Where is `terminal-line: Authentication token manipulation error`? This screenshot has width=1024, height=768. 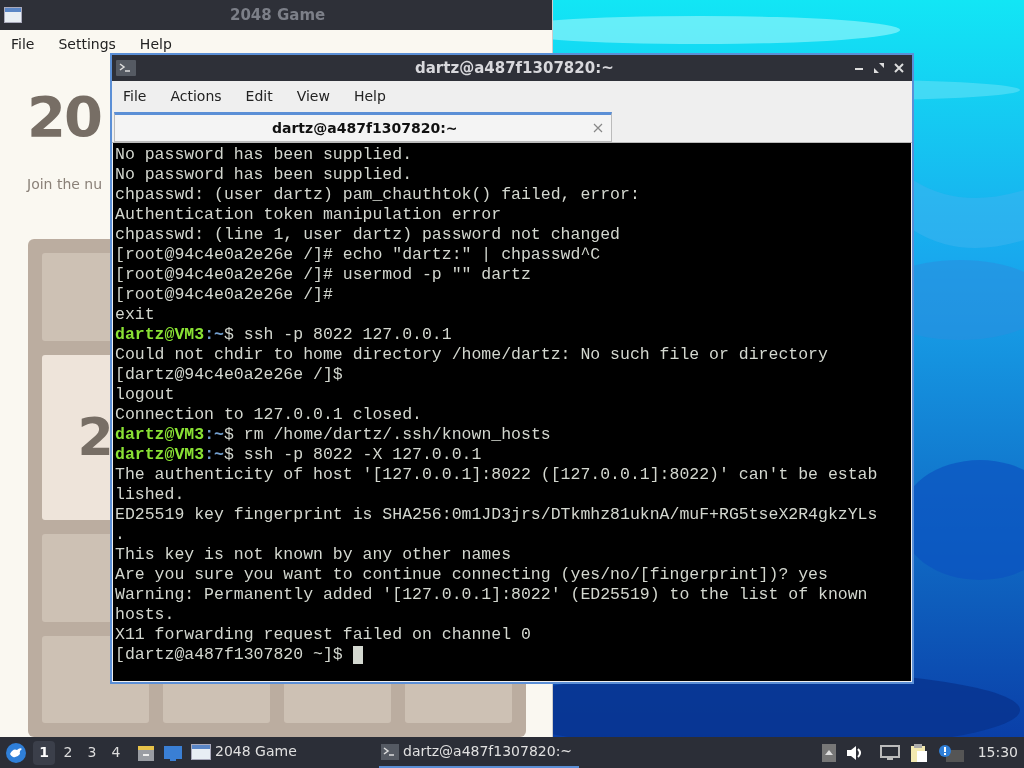
terminal-line: Authentication token manipulation error is located at coordinates (308, 215).